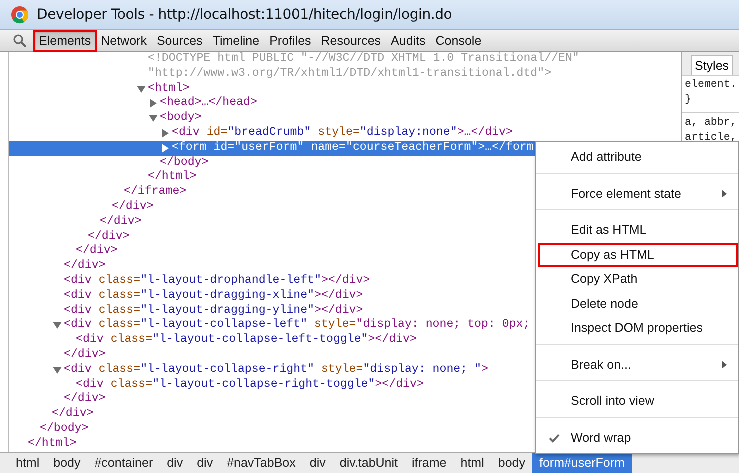  Describe the element at coordinates (345, 118) in the screenshot. I see `dom-tree-row: <body>` at that location.